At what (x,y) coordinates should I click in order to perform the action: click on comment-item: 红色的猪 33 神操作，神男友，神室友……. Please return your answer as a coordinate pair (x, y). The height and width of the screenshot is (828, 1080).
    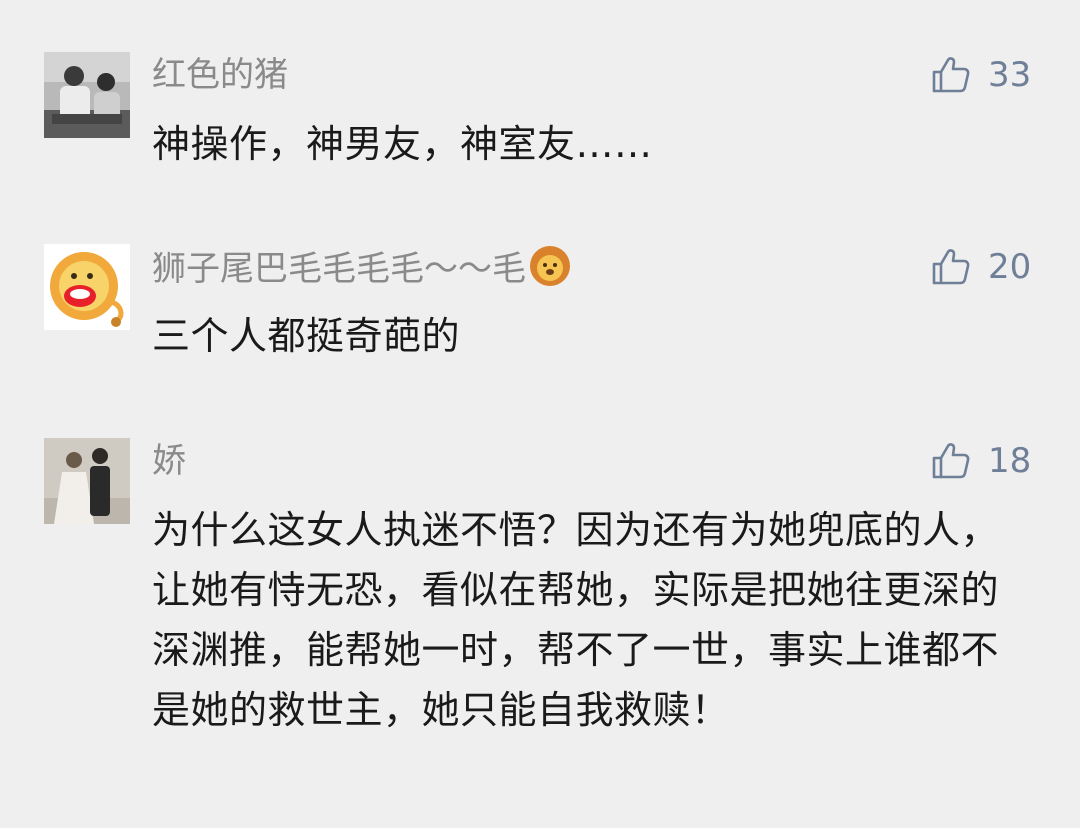
    Looking at the image, I should click on (540, 112).